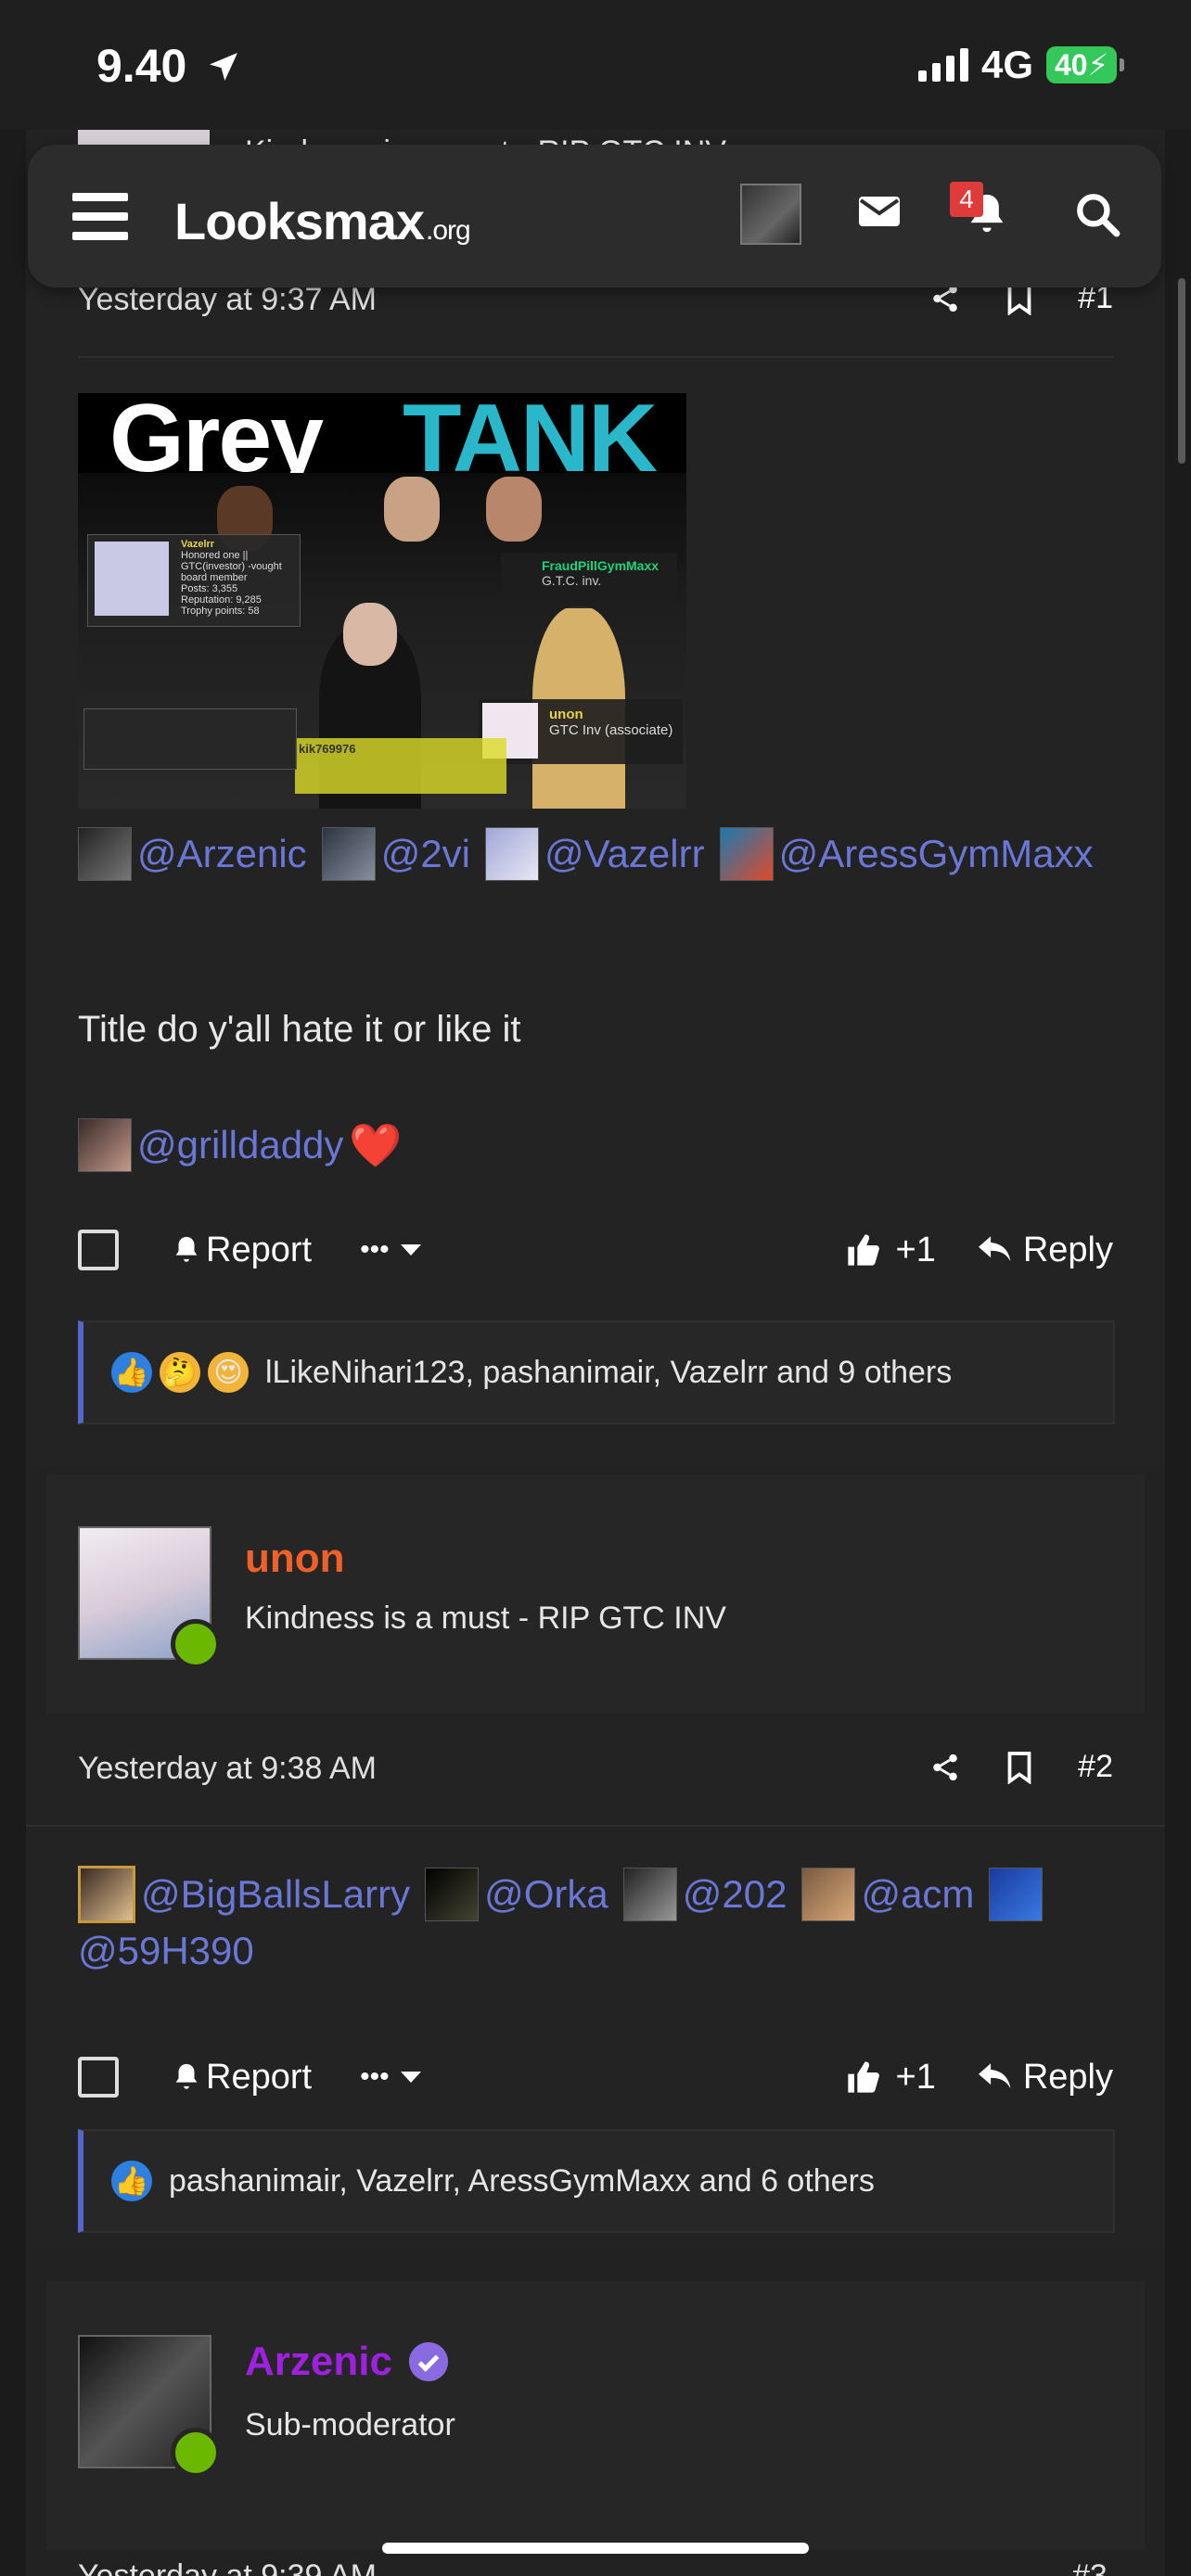  What do you see at coordinates (228, 2566) in the screenshot?
I see `post-date: Yesterday at 9:39 AM` at bounding box center [228, 2566].